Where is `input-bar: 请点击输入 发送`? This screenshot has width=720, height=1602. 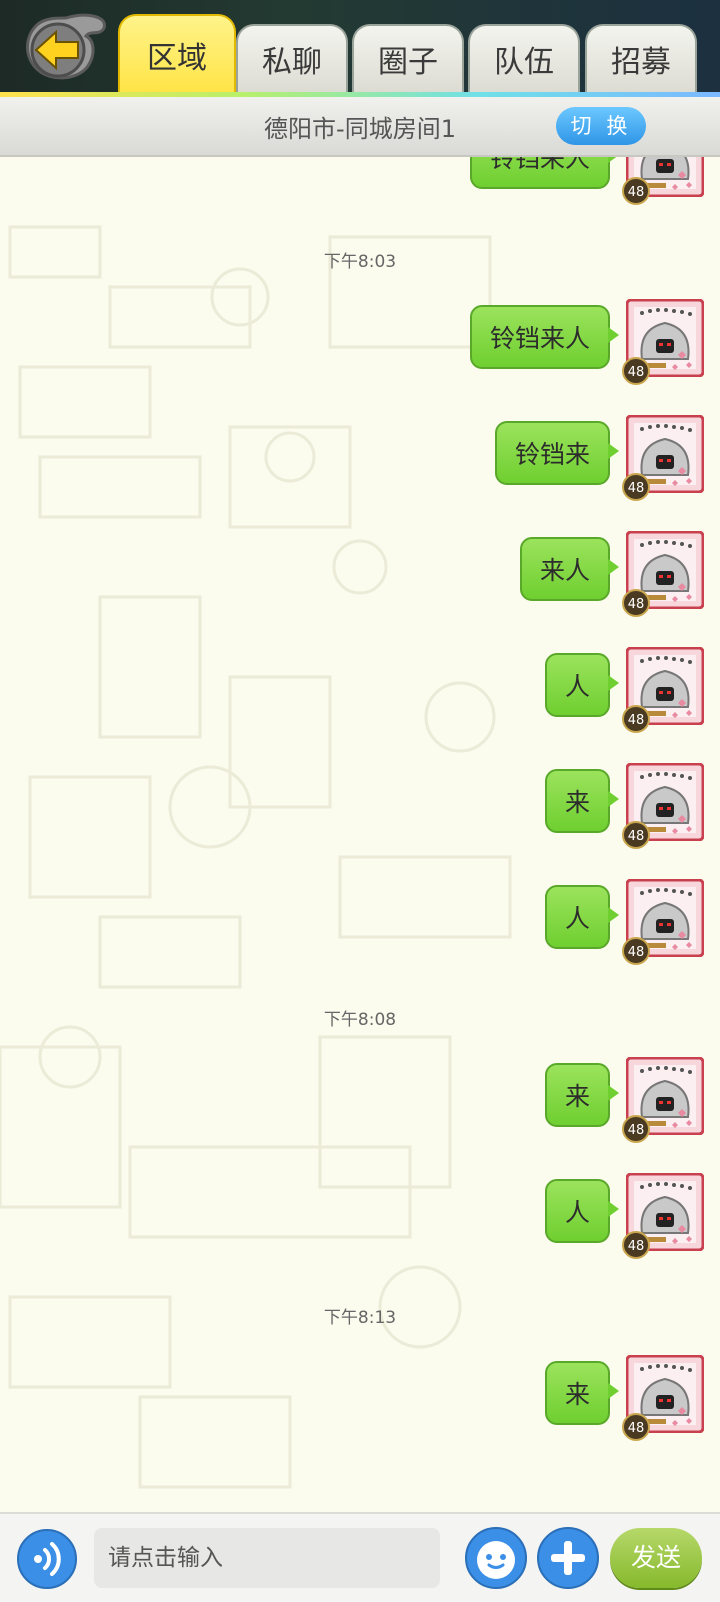
input-bar: 请点击输入 发送 is located at coordinates (360, 1557).